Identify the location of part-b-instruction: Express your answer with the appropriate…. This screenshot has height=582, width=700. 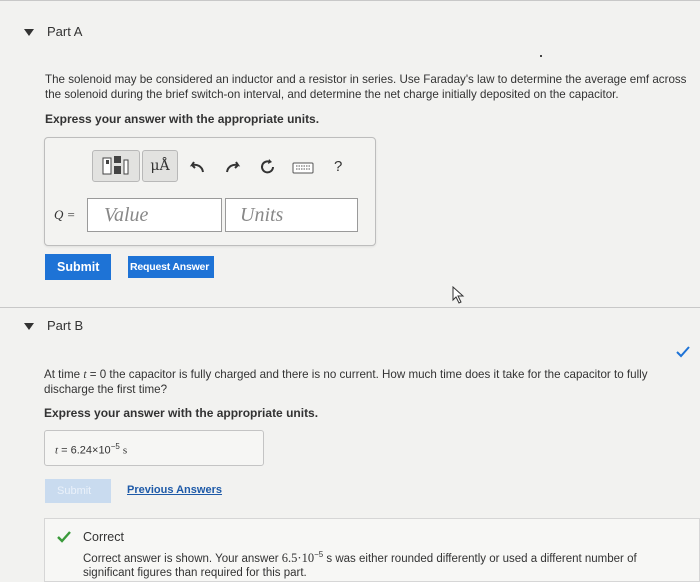
(181, 413).